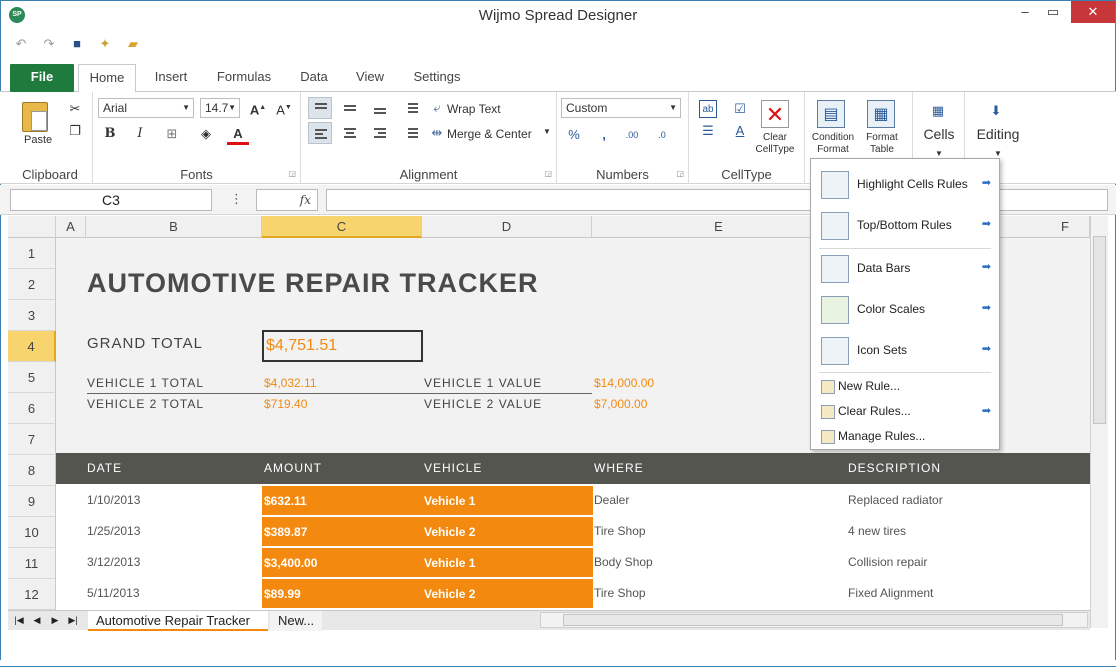 The width and height of the screenshot is (1116, 667). What do you see at coordinates (32, 594) in the screenshot?
I see `row-header: 12` at bounding box center [32, 594].